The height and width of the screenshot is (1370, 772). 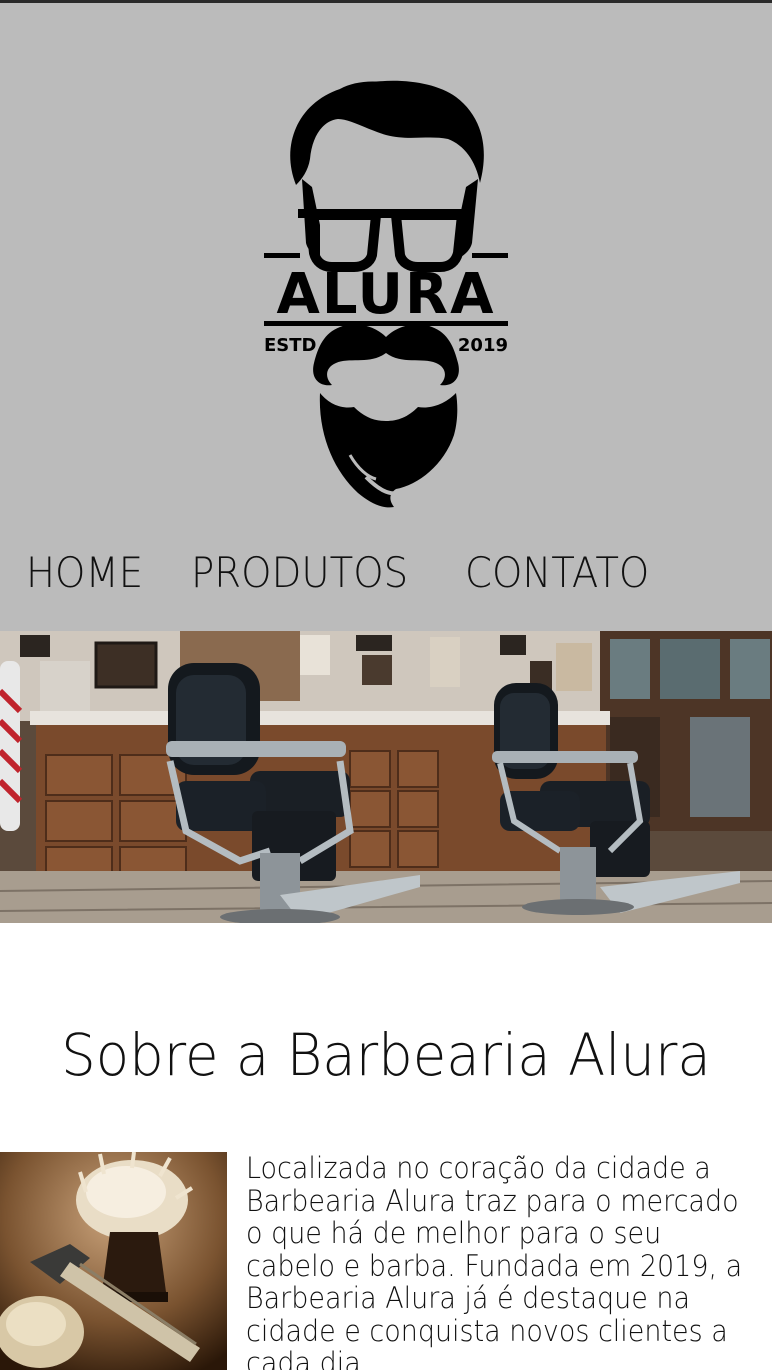 What do you see at coordinates (386, 1055) in the screenshot?
I see `about-title: Sobre a Barbearia Alura` at bounding box center [386, 1055].